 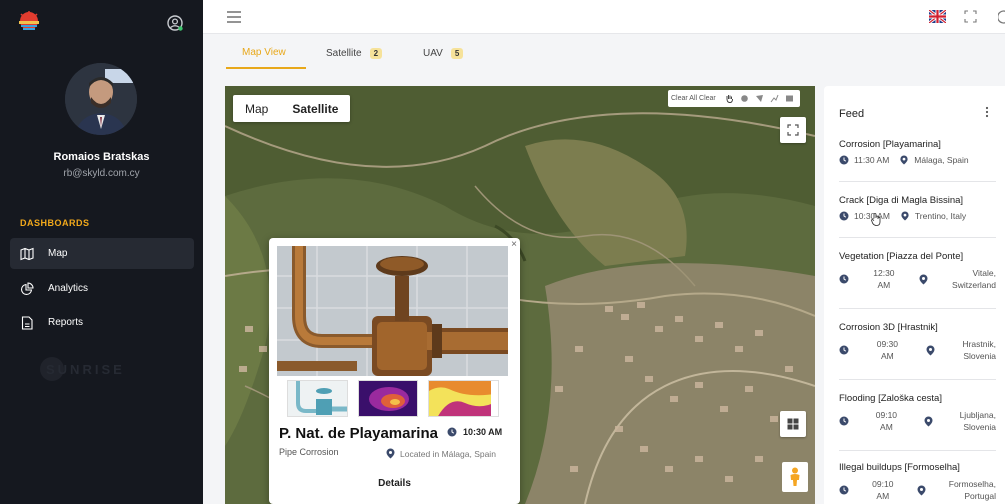 I want to click on feed-item-location: Ljubljana, Slovenia, so click(x=978, y=421).